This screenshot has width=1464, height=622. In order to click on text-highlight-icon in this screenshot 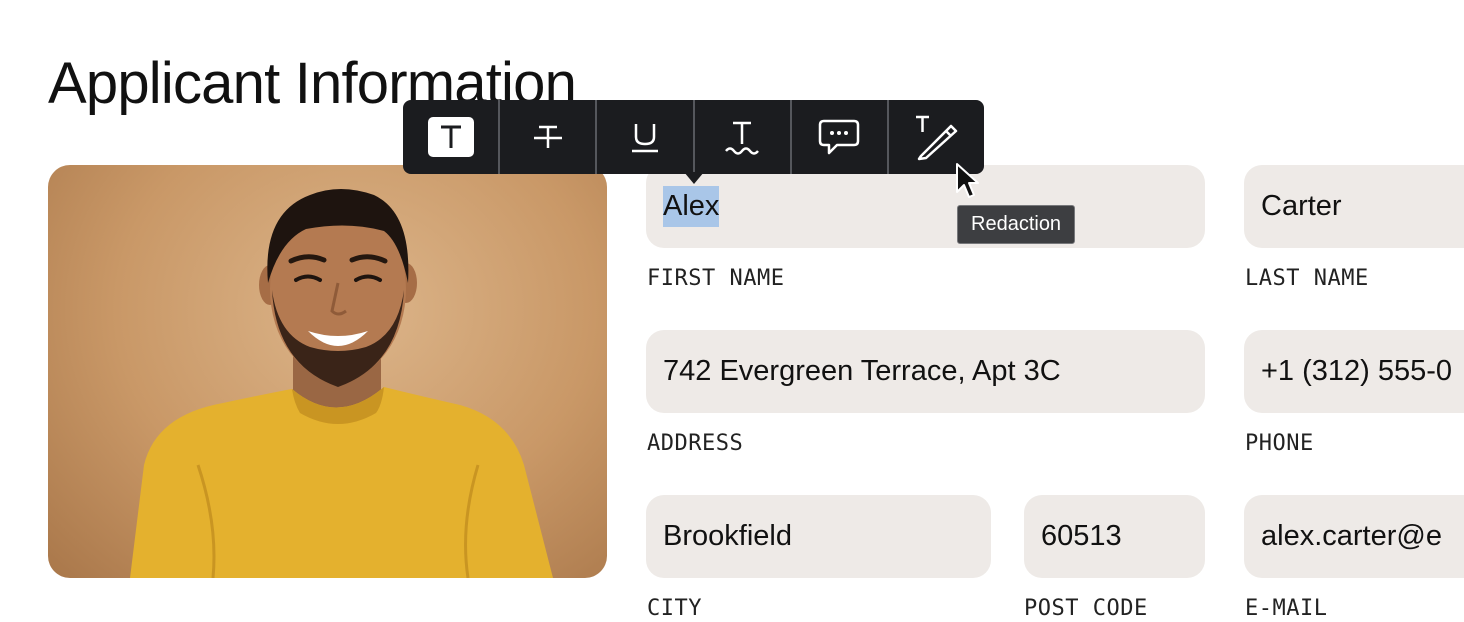, I will do `click(451, 137)`.